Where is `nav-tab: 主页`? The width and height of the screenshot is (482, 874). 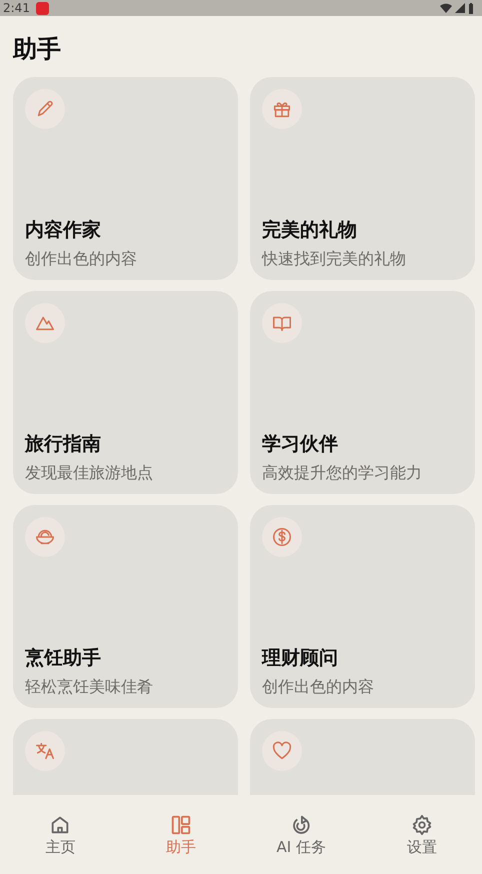 nav-tab: 主页 is located at coordinates (60, 834).